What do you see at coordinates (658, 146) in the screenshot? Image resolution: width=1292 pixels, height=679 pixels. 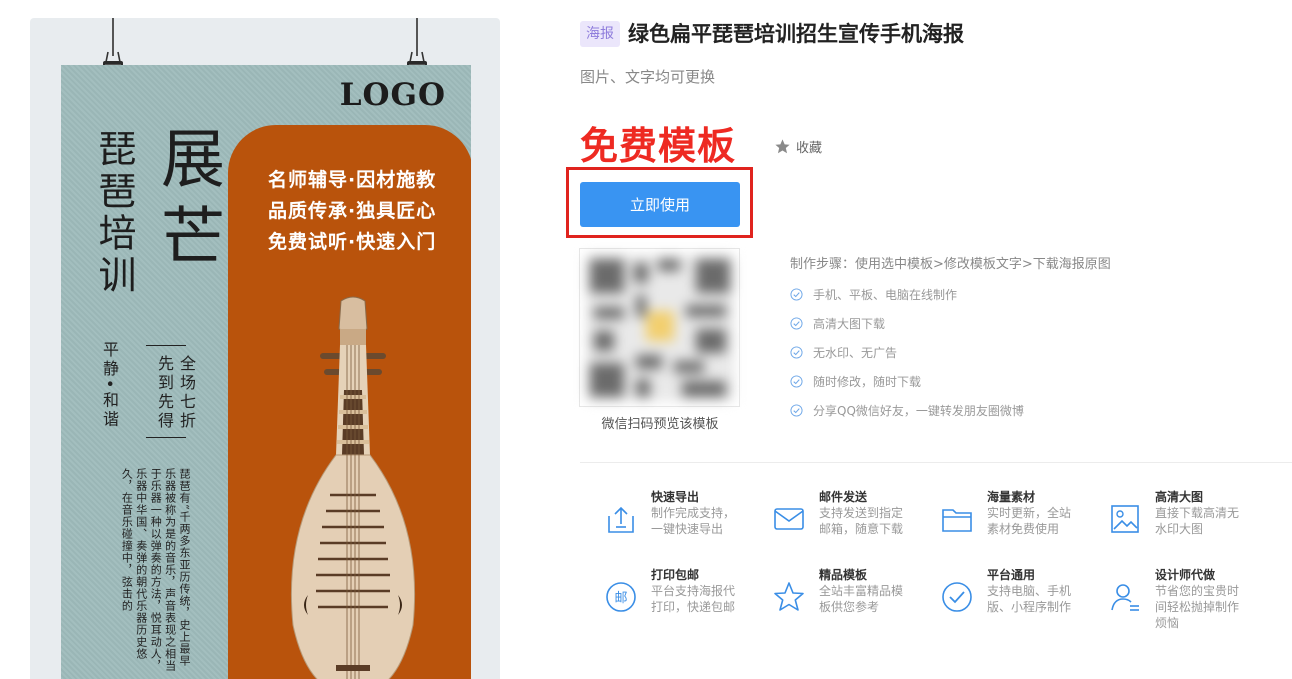 I see `price-label: 免费模板` at bounding box center [658, 146].